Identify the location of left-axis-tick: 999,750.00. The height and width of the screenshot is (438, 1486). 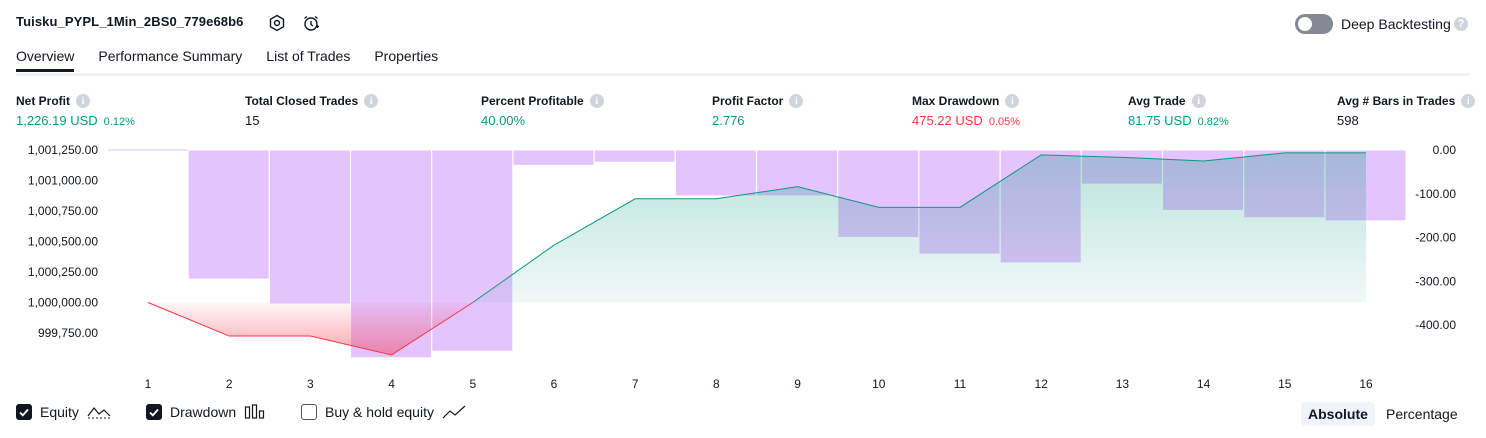
(68, 333).